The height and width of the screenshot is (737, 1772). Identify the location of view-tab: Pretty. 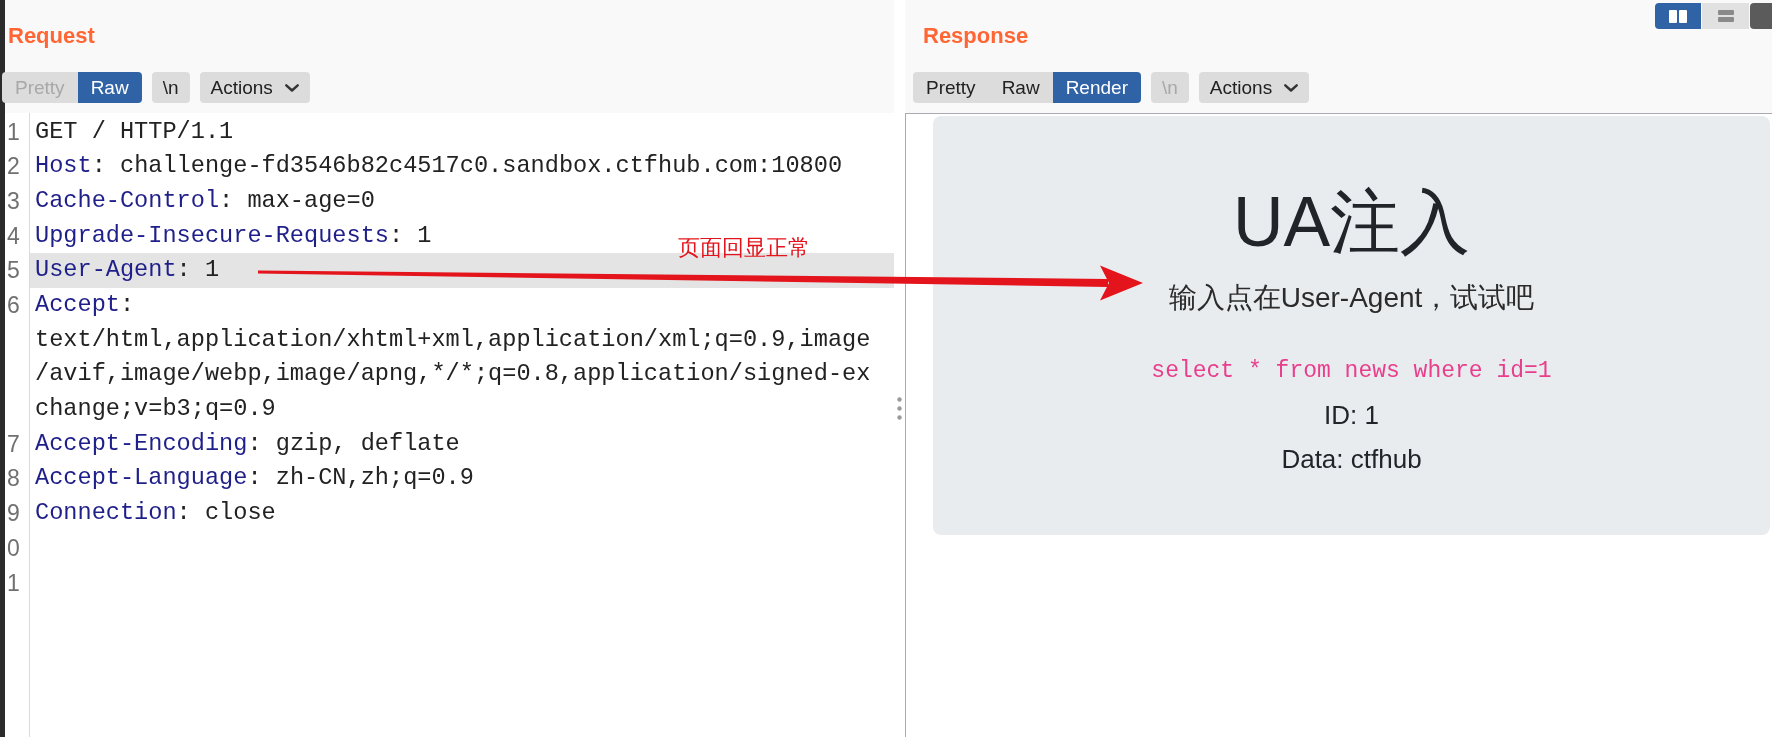
(951, 87).